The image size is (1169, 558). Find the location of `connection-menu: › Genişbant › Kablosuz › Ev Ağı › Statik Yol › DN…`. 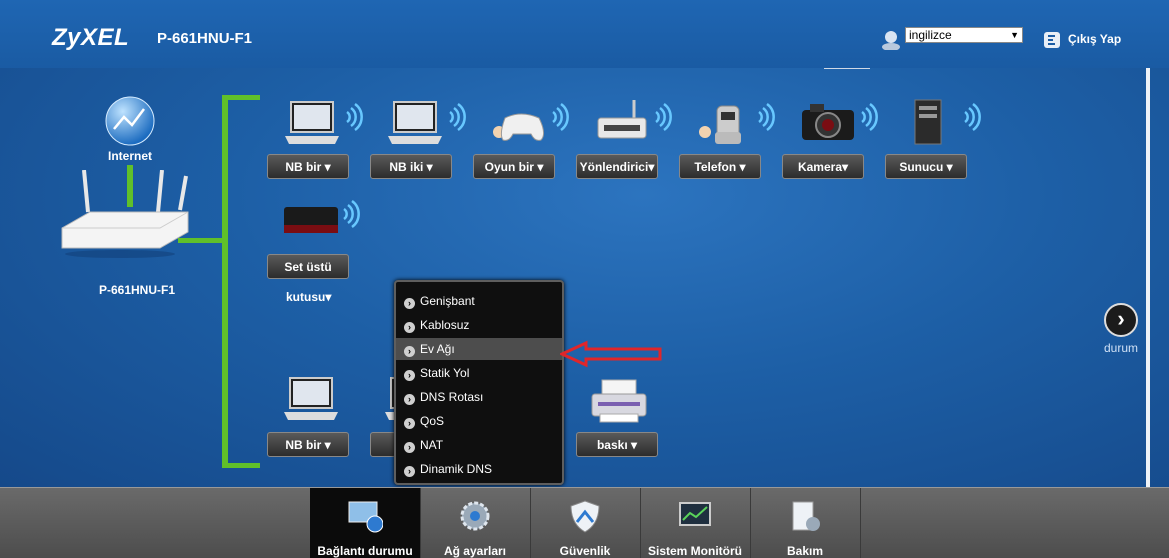

connection-menu: › Genişbant › Kablosuz › Ev Ağı › Statik Yol › DN… is located at coordinates (479, 382).